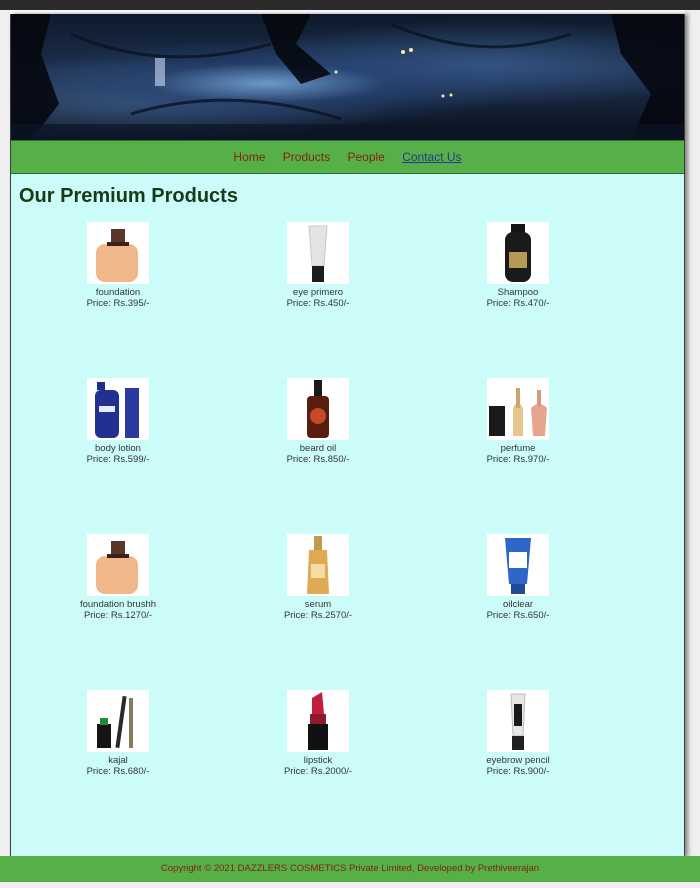  I want to click on product-card: kajal Price: Rs.680/-, so click(118, 733).